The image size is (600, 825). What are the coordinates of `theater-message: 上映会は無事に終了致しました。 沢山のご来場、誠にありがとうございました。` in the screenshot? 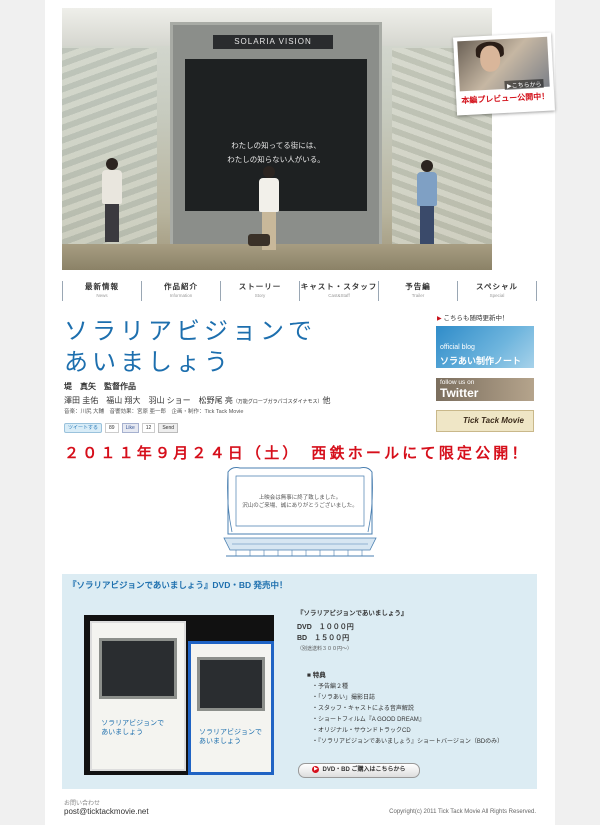 It's located at (300, 502).